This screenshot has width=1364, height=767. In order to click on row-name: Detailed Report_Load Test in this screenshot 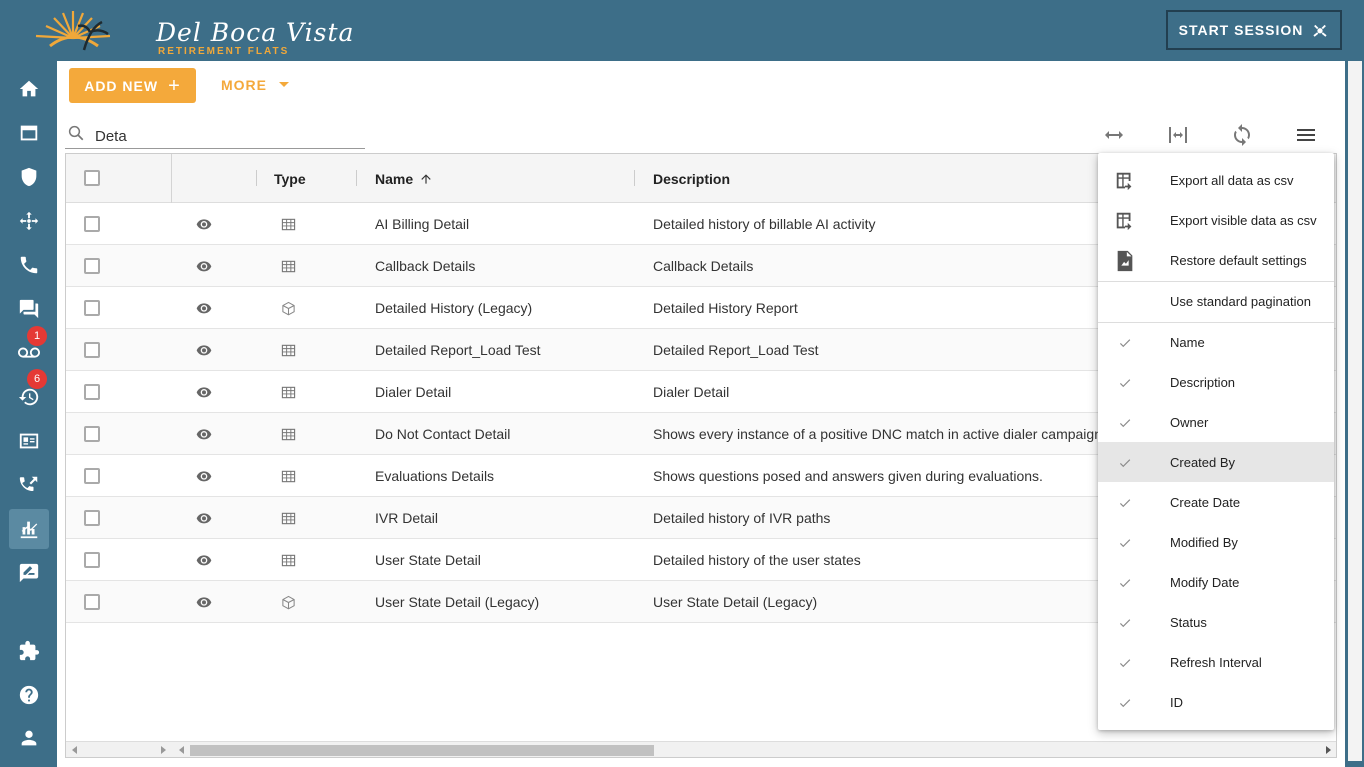, I will do `click(458, 350)`.